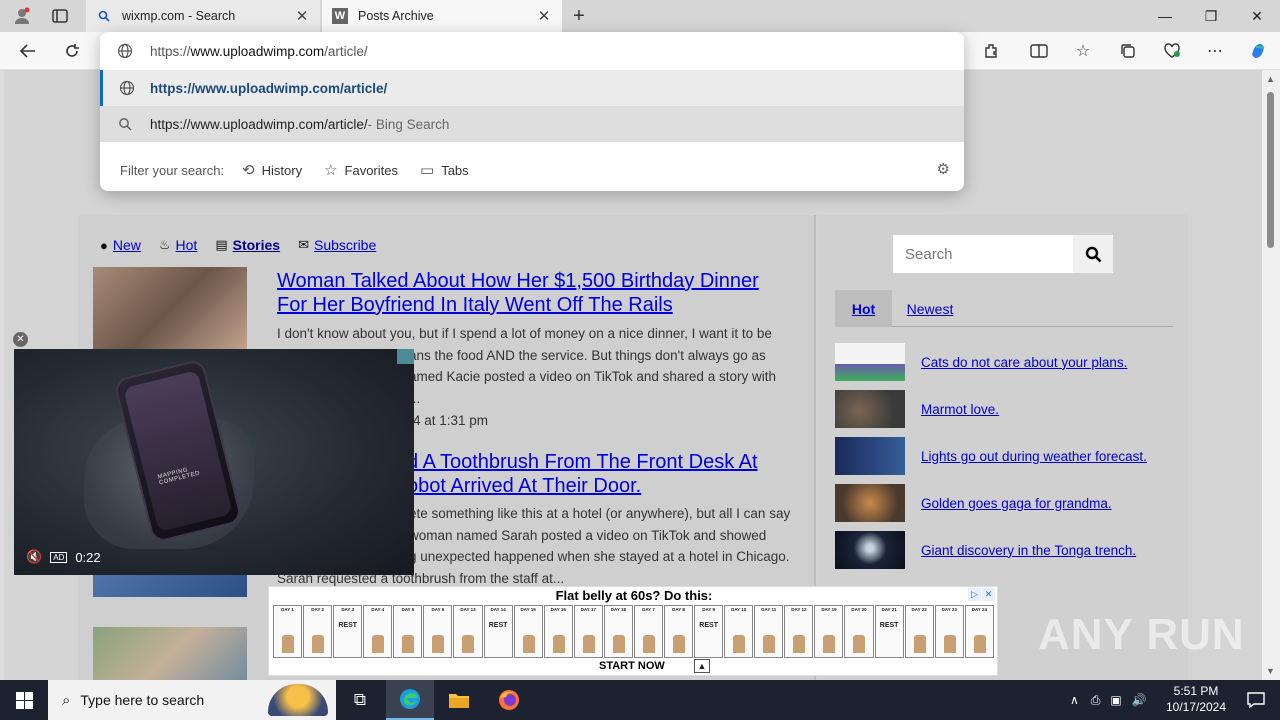 The height and width of the screenshot is (720, 1280). What do you see at coordinates (509, 700) in the screenshot?
I see `firefox-icon` at bounding box center [509, 700].